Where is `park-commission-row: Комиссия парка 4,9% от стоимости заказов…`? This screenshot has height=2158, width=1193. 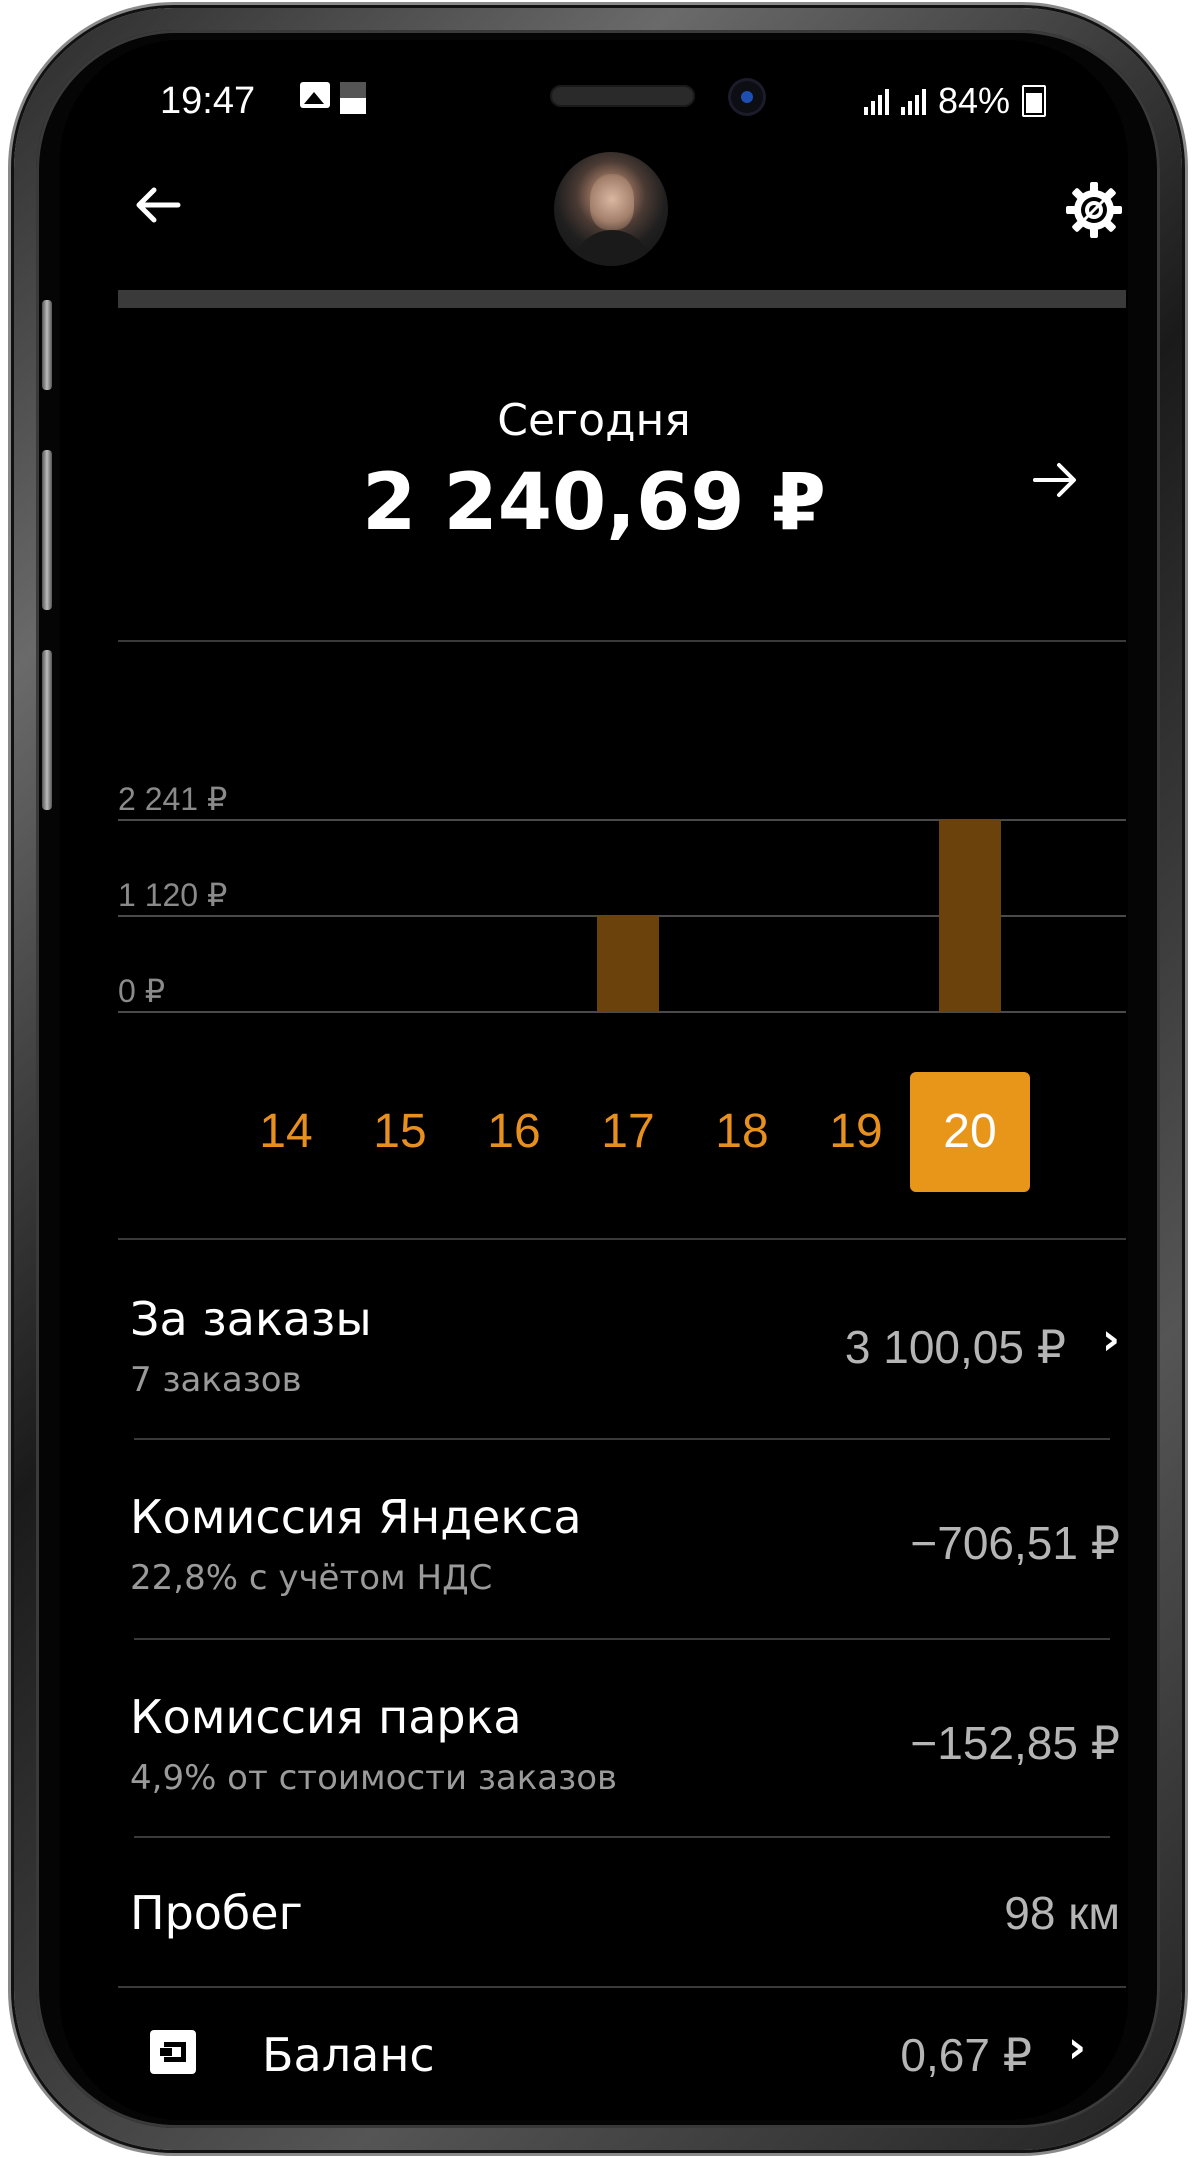 park-commission-row: Комиссия парка 4,9% от стоимости заказов… is located at coordinates (620, 1740).